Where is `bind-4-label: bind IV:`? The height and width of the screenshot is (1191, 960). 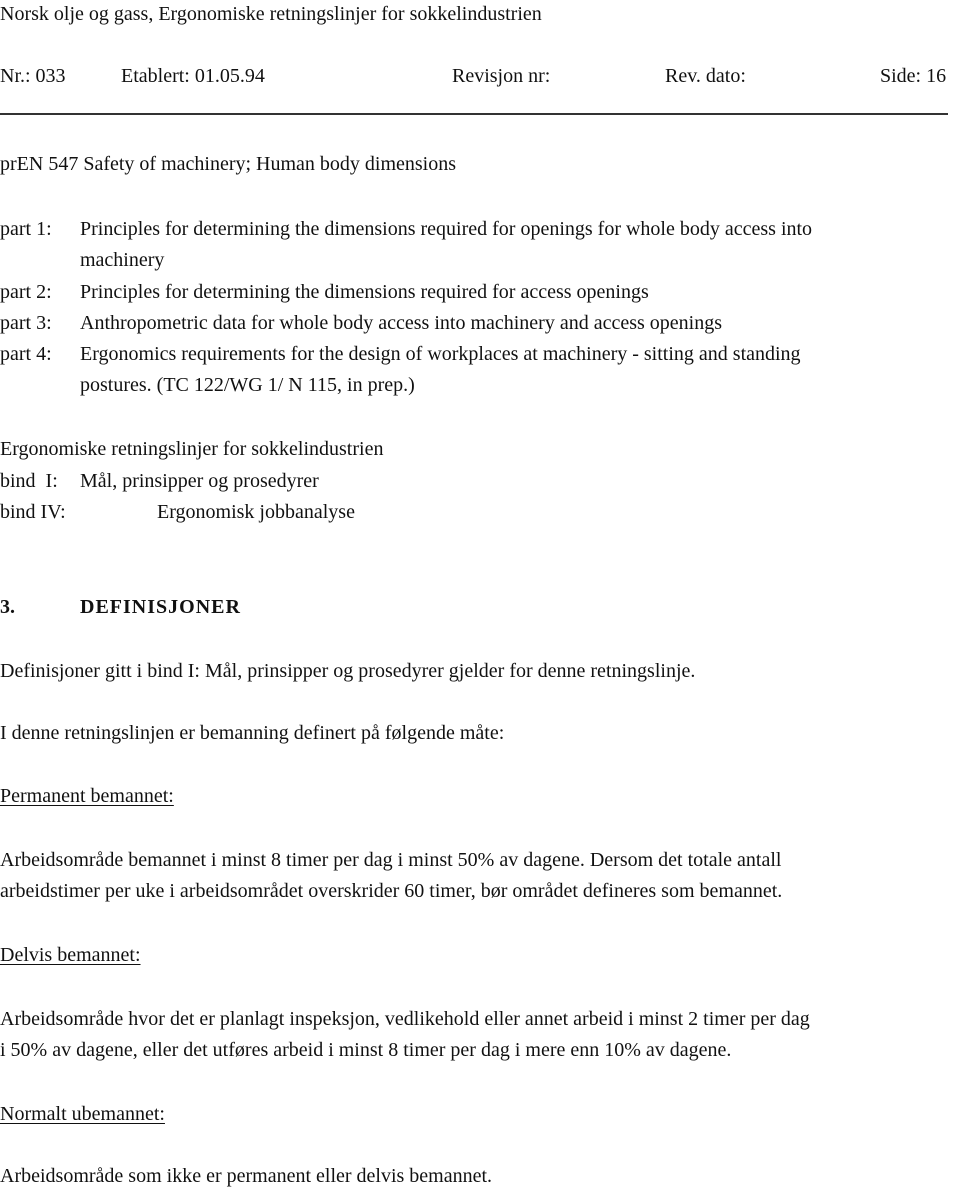
bind-4-label: bind IV: is located at coordinates (33, 512).